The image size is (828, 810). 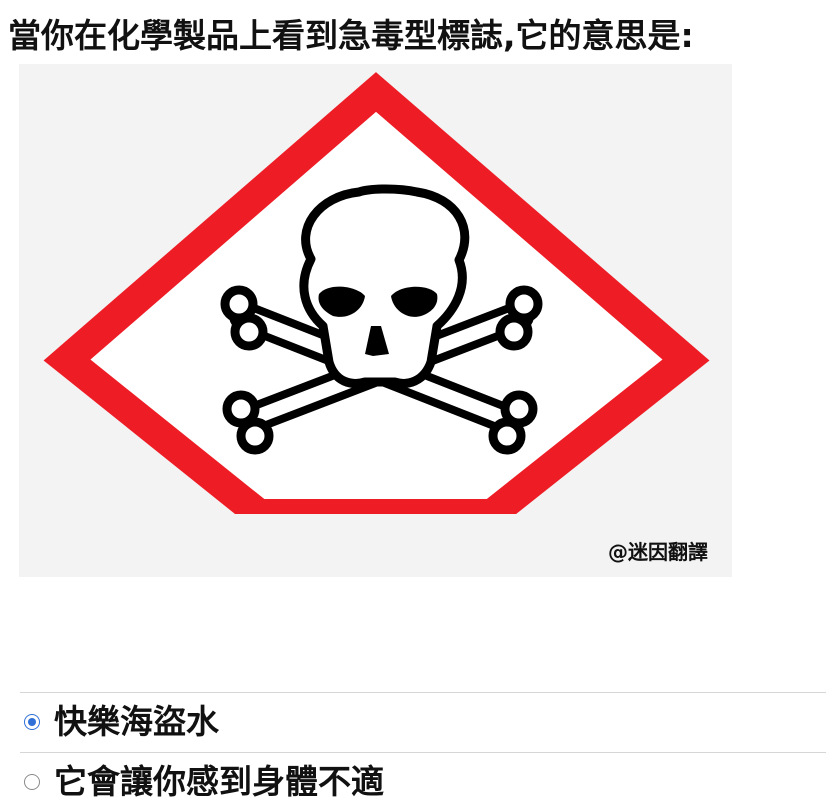 What do you see at coordinates (414, 722) in the screenshot?
I see `option-1: 快樂海盜水` at bounding box center [414, 722].